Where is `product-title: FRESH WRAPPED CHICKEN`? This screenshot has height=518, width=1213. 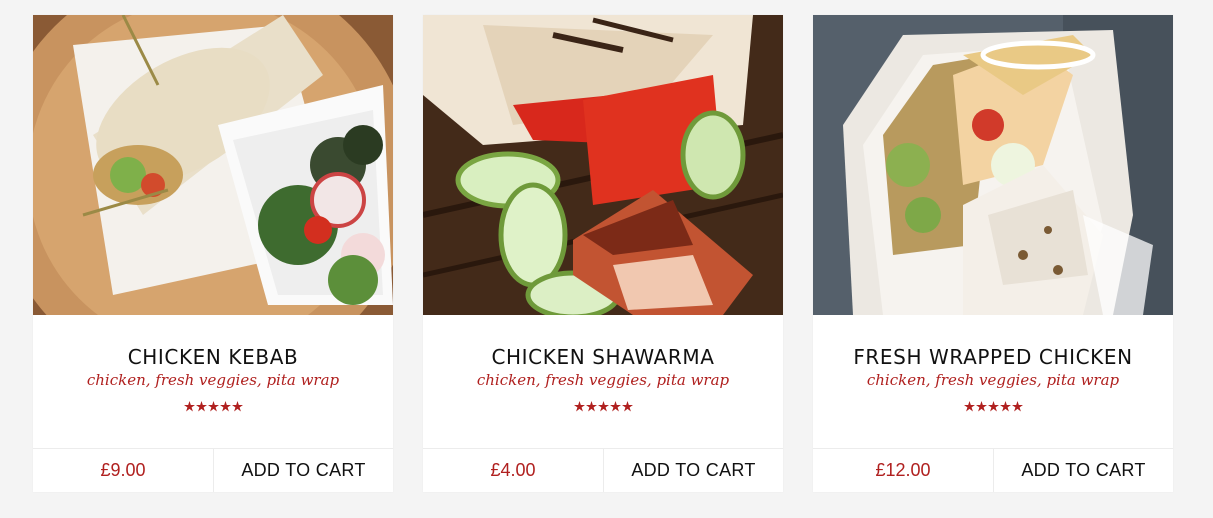
product-title: FRESH WRAPPED CHICKEN is located at coordinates (993, 357).